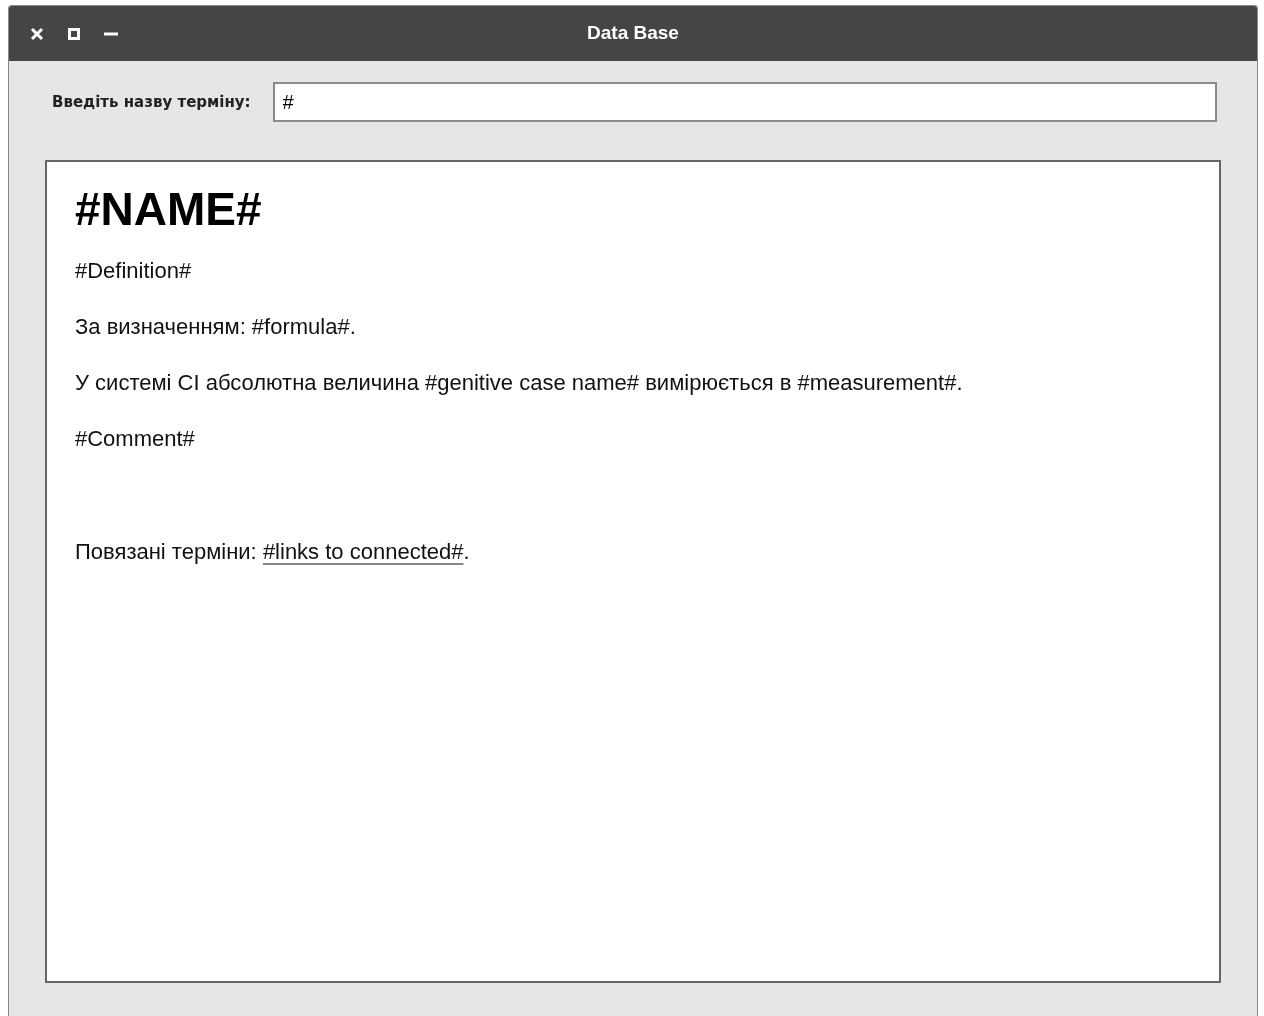  I want to click on related-terms: Повязані терміни: #links to connected#., so click(273, 552).